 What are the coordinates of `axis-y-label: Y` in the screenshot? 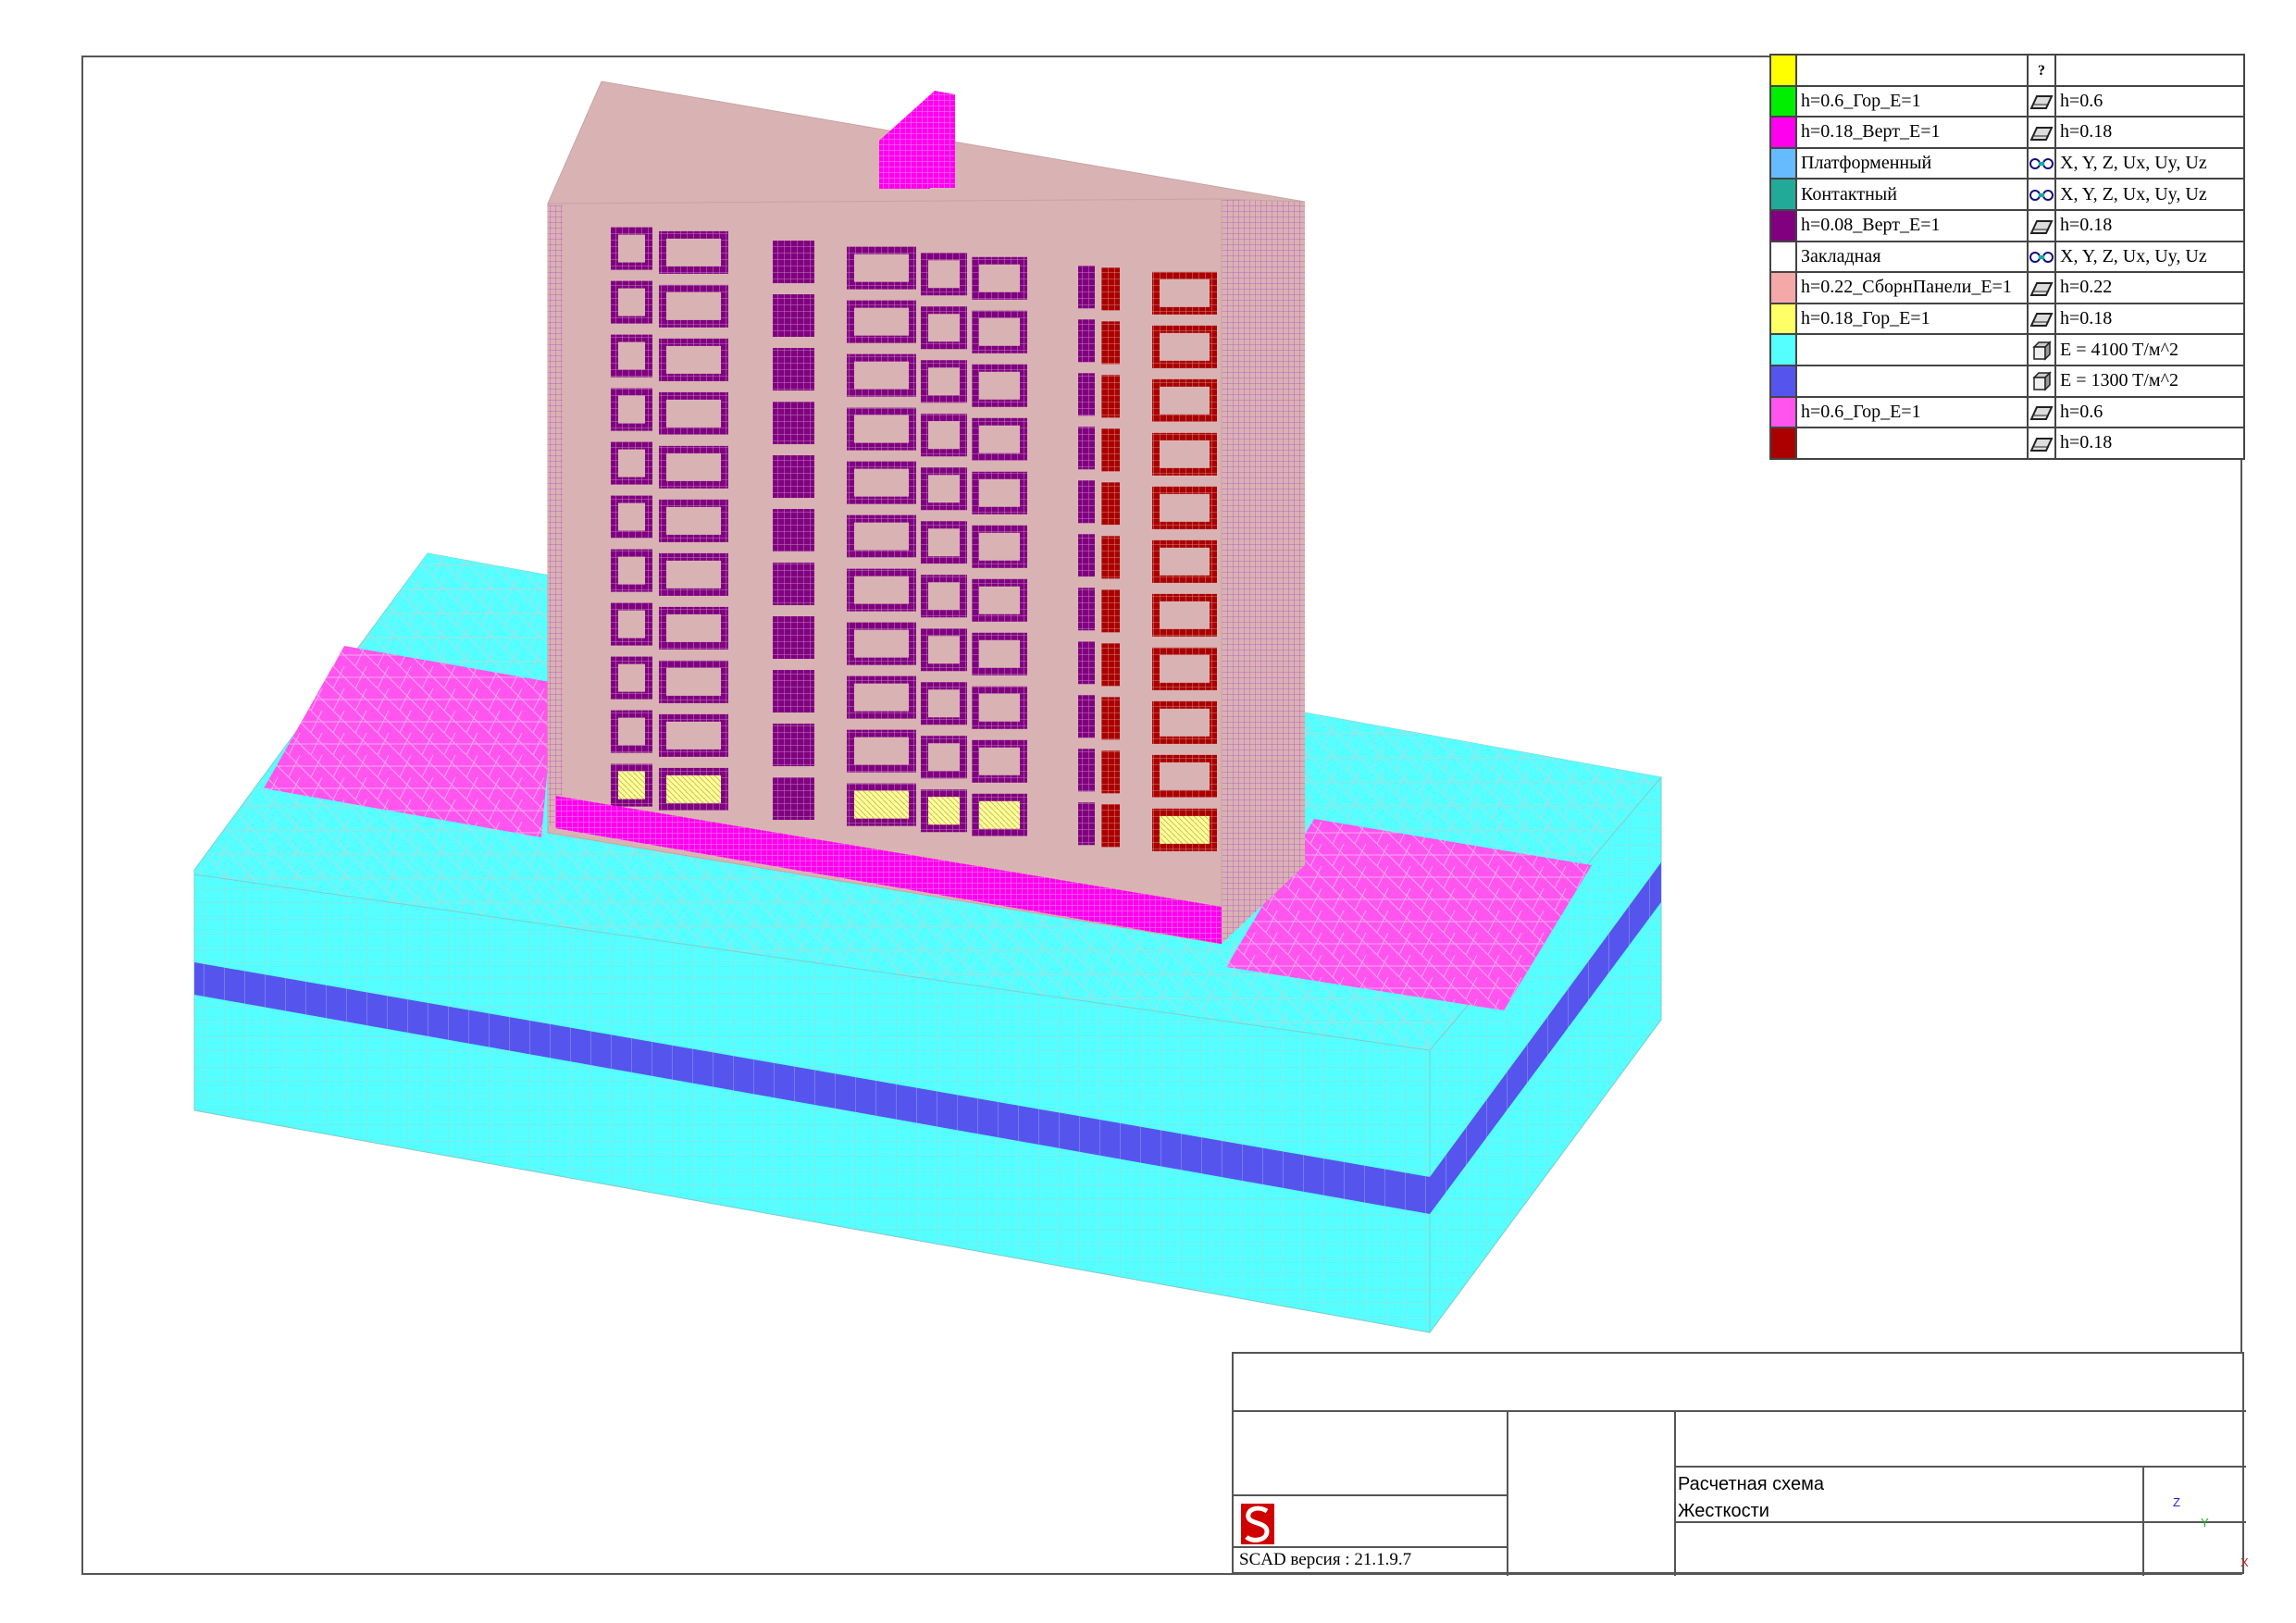 It's located at (2205, 1523).